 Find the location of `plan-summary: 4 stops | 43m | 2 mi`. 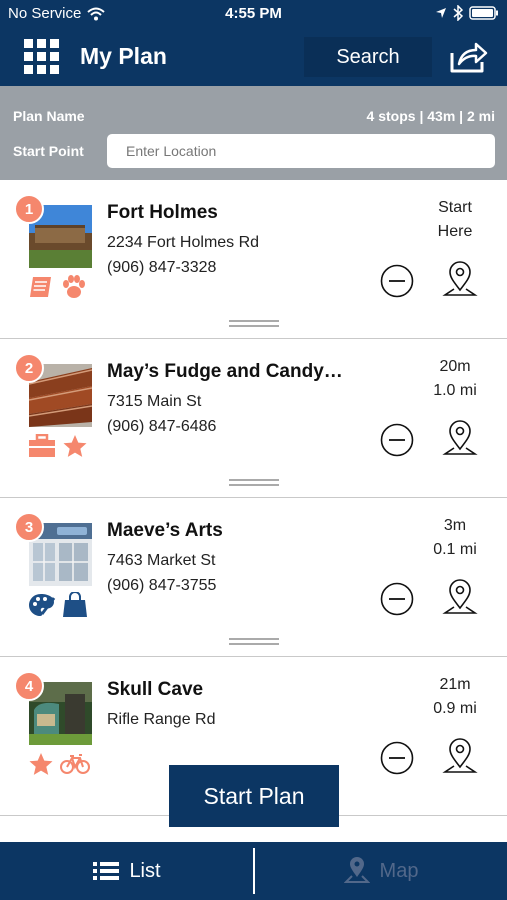

plan-summary: 4 stops | 43m | 2 mi is located at coordinates (430, 116).